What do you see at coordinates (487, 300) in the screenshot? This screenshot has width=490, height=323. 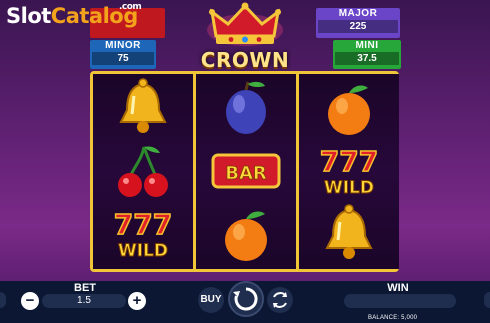 I see `menu-handle-right` at bounding box center [487, 300].